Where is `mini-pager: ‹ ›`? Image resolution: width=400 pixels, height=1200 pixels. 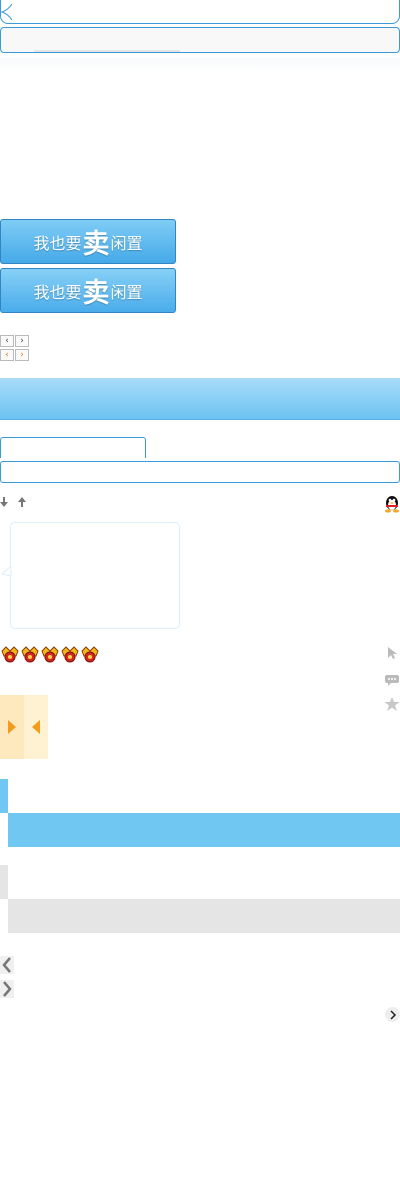
mini-pager: ‹ › is located at coordinates (15, 342).